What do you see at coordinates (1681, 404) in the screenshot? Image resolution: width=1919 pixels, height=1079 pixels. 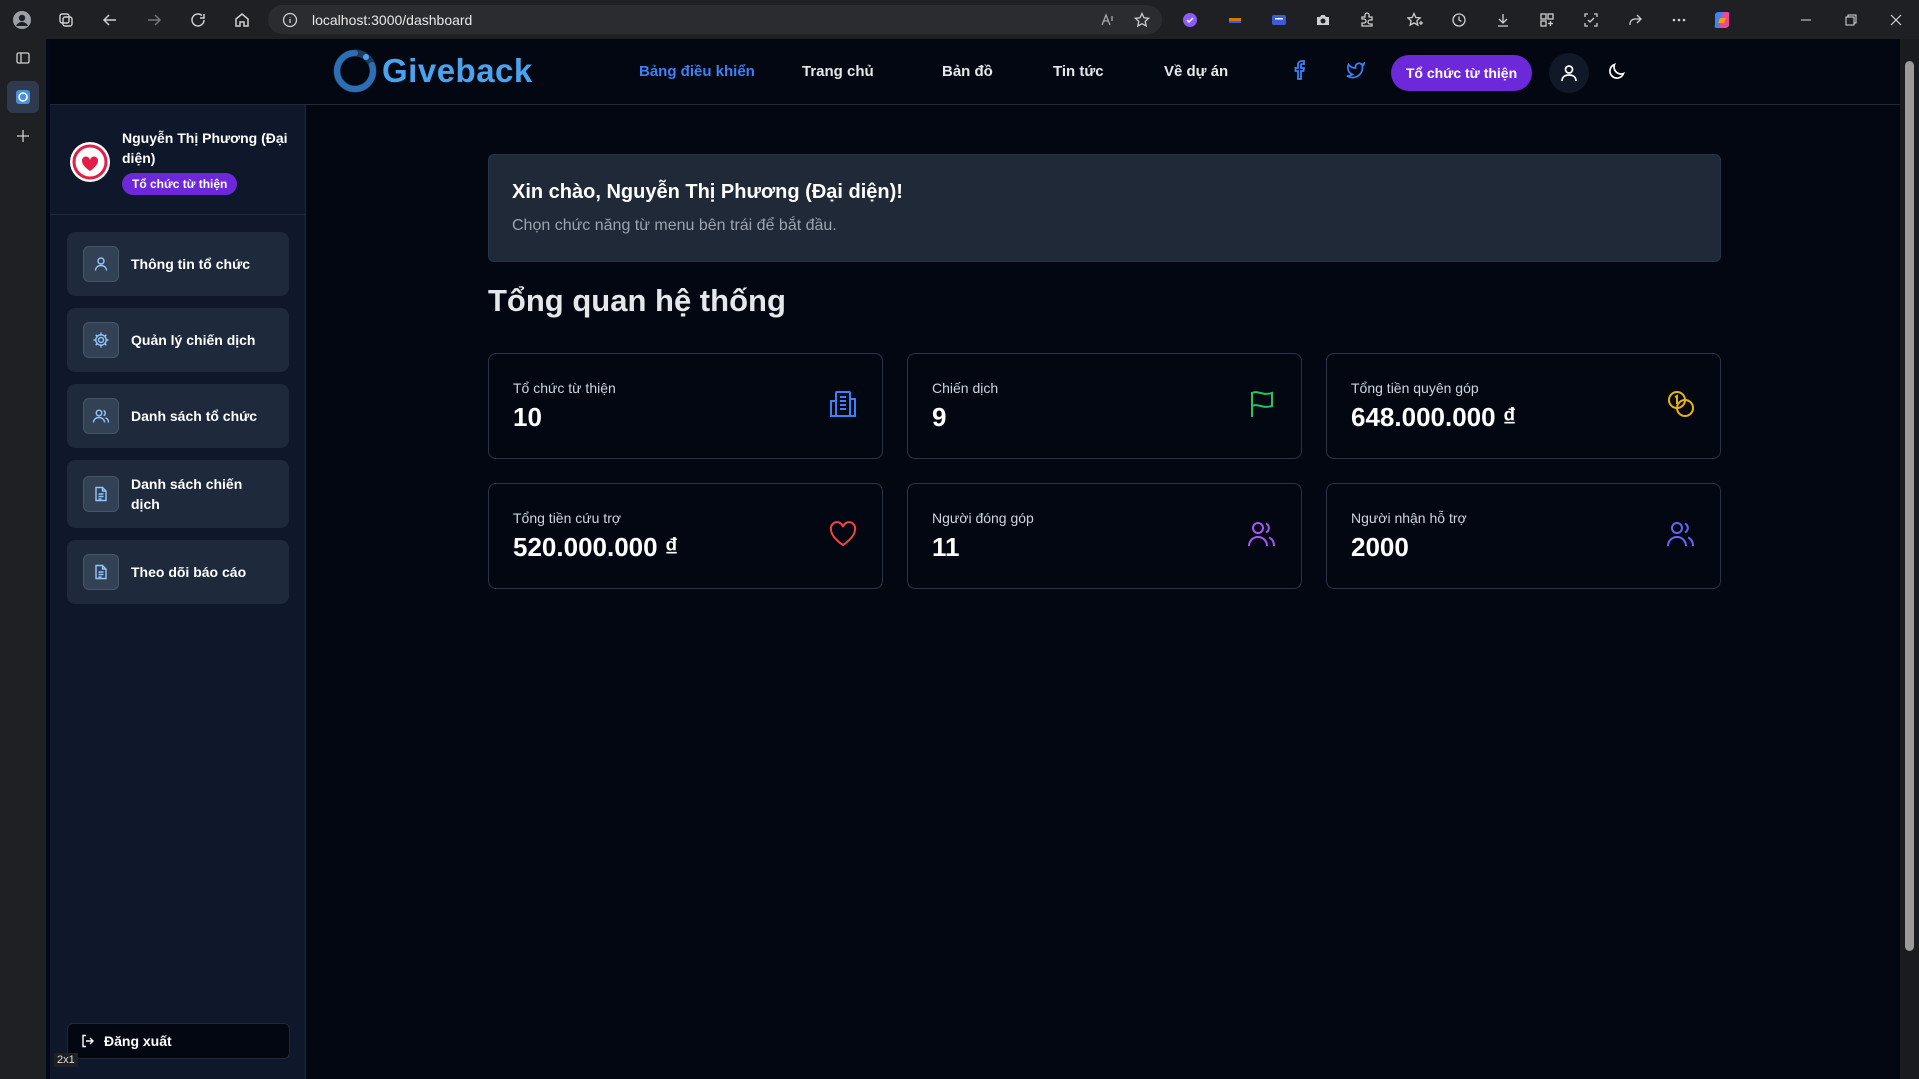 I see `coins-icon` at bounding box center [1681, 404].